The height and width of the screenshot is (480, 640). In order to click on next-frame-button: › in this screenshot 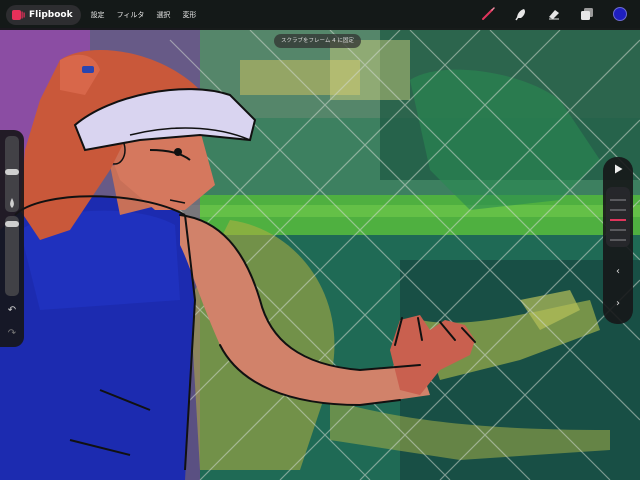, I will do `click(618, 304)`.